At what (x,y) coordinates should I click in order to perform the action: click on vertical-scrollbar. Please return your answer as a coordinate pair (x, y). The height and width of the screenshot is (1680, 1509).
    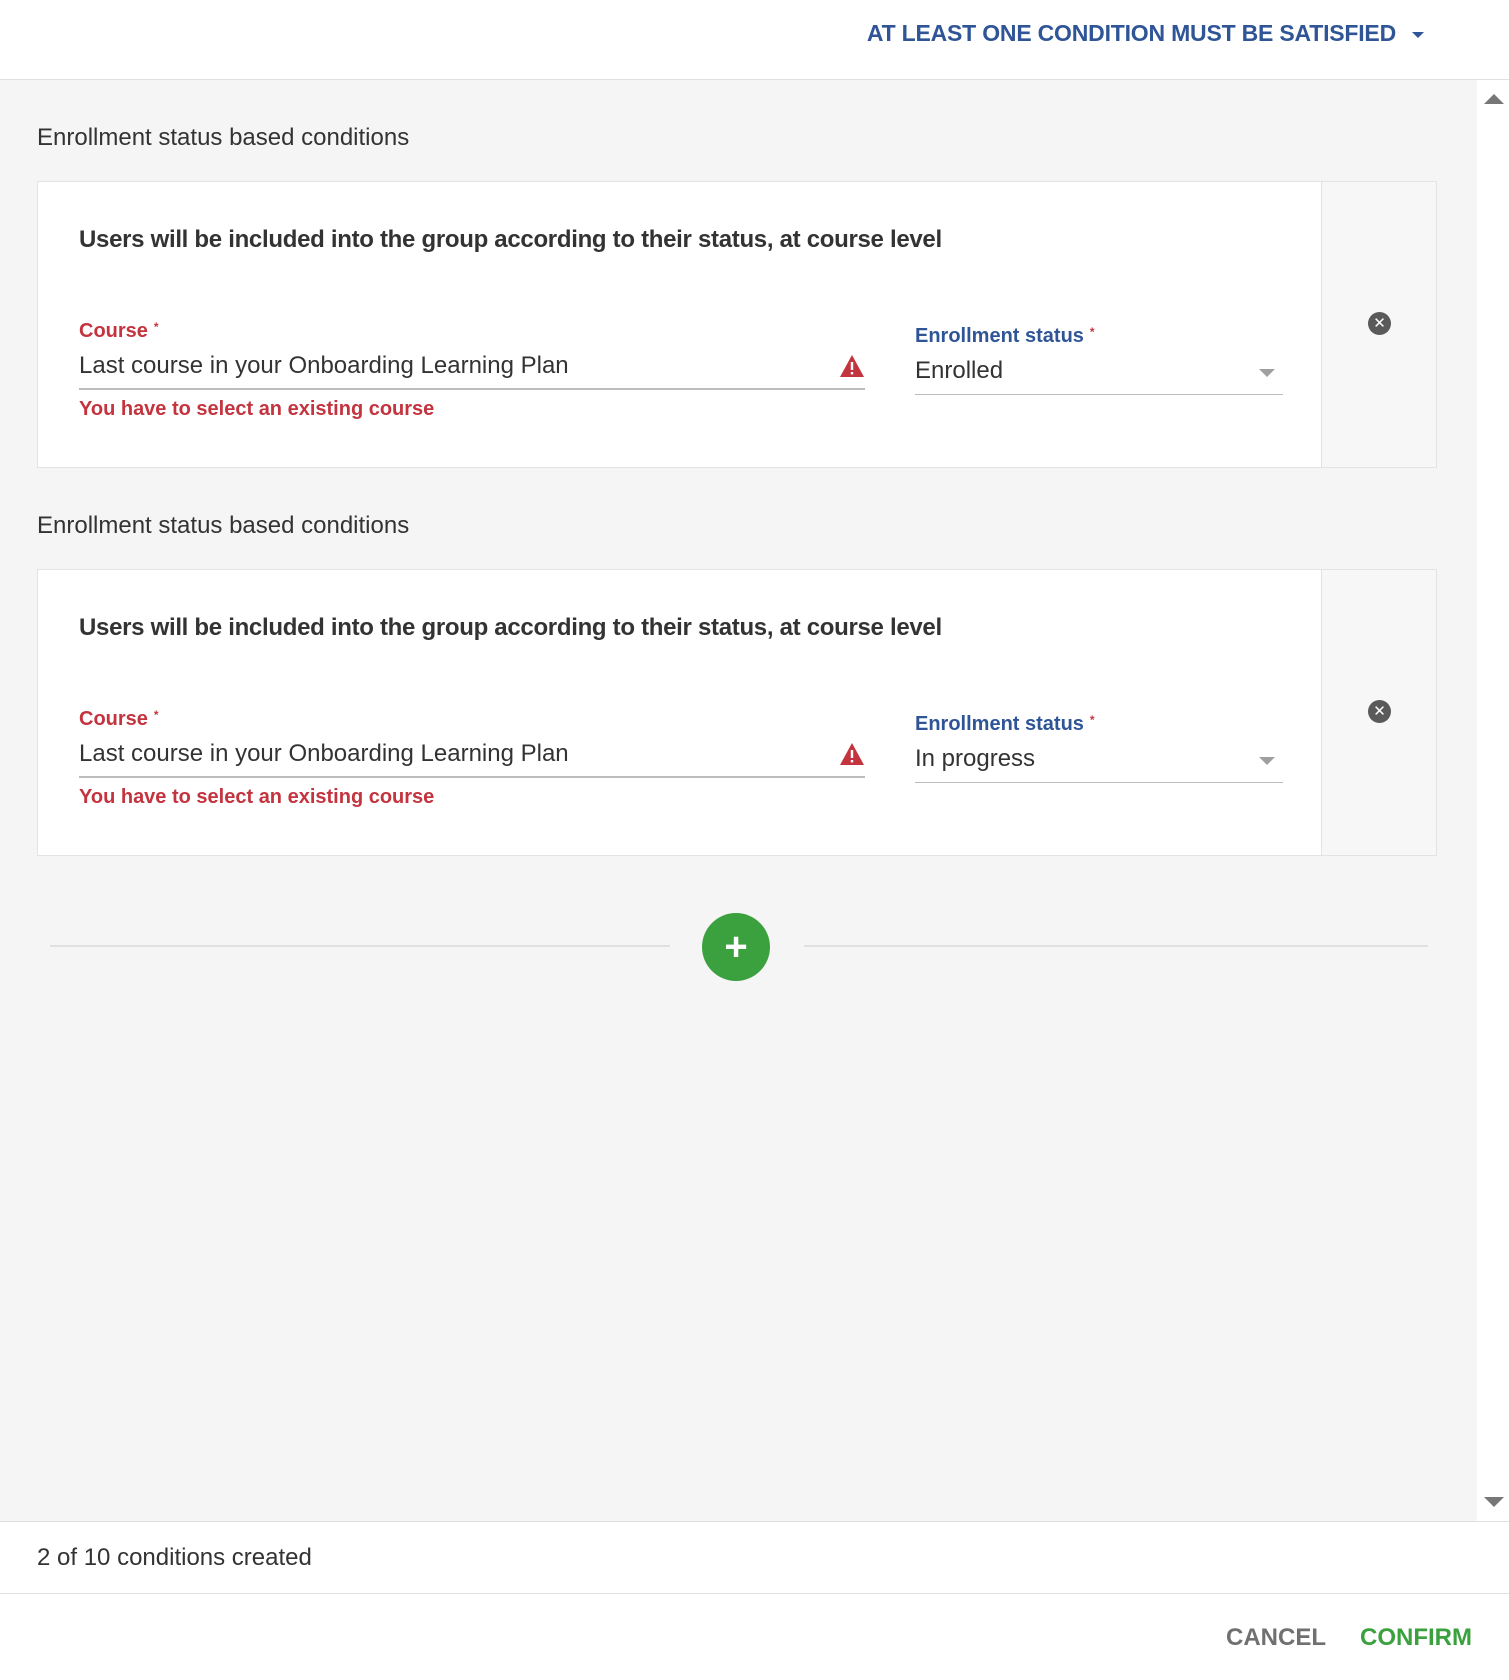
    Looking at the image, I should click on (1493, 800).